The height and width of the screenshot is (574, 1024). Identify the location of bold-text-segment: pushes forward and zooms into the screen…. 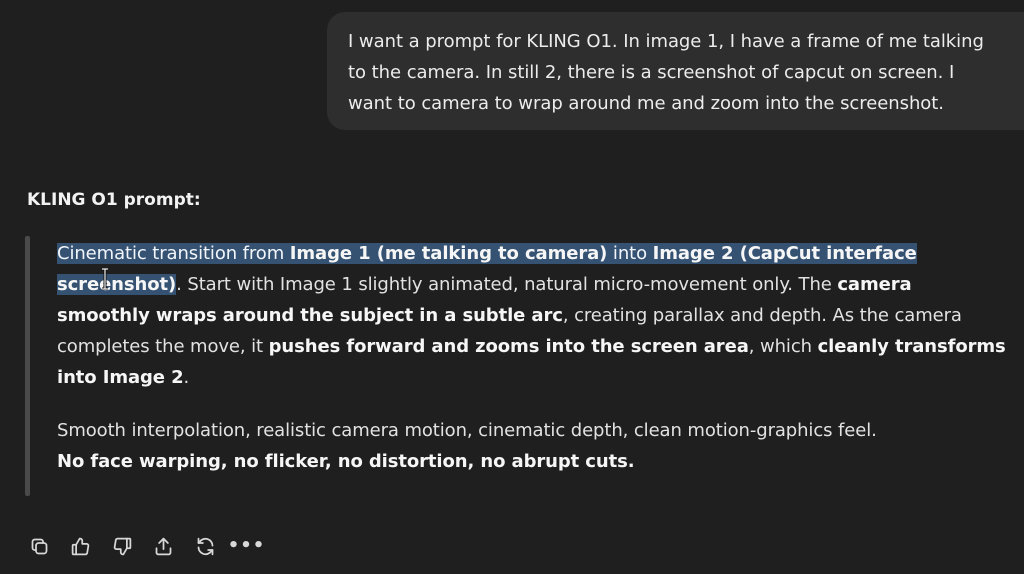
(508, 346).